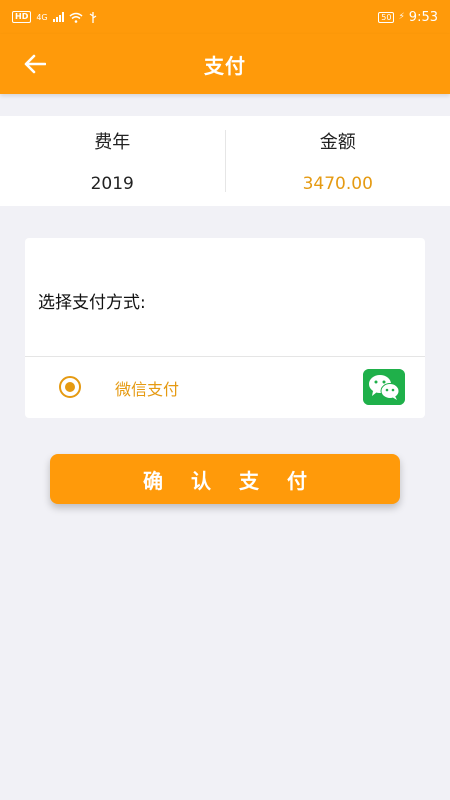 This screenshot has width=450, height=800. I want to click on payment-method-title: 选择支付方式:, so click(92, 303).